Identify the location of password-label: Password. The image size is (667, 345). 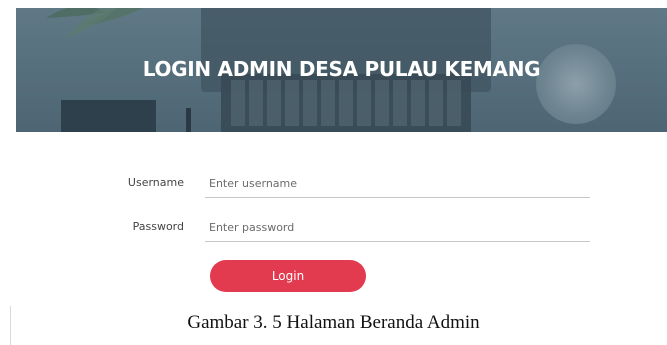
(158, 226).